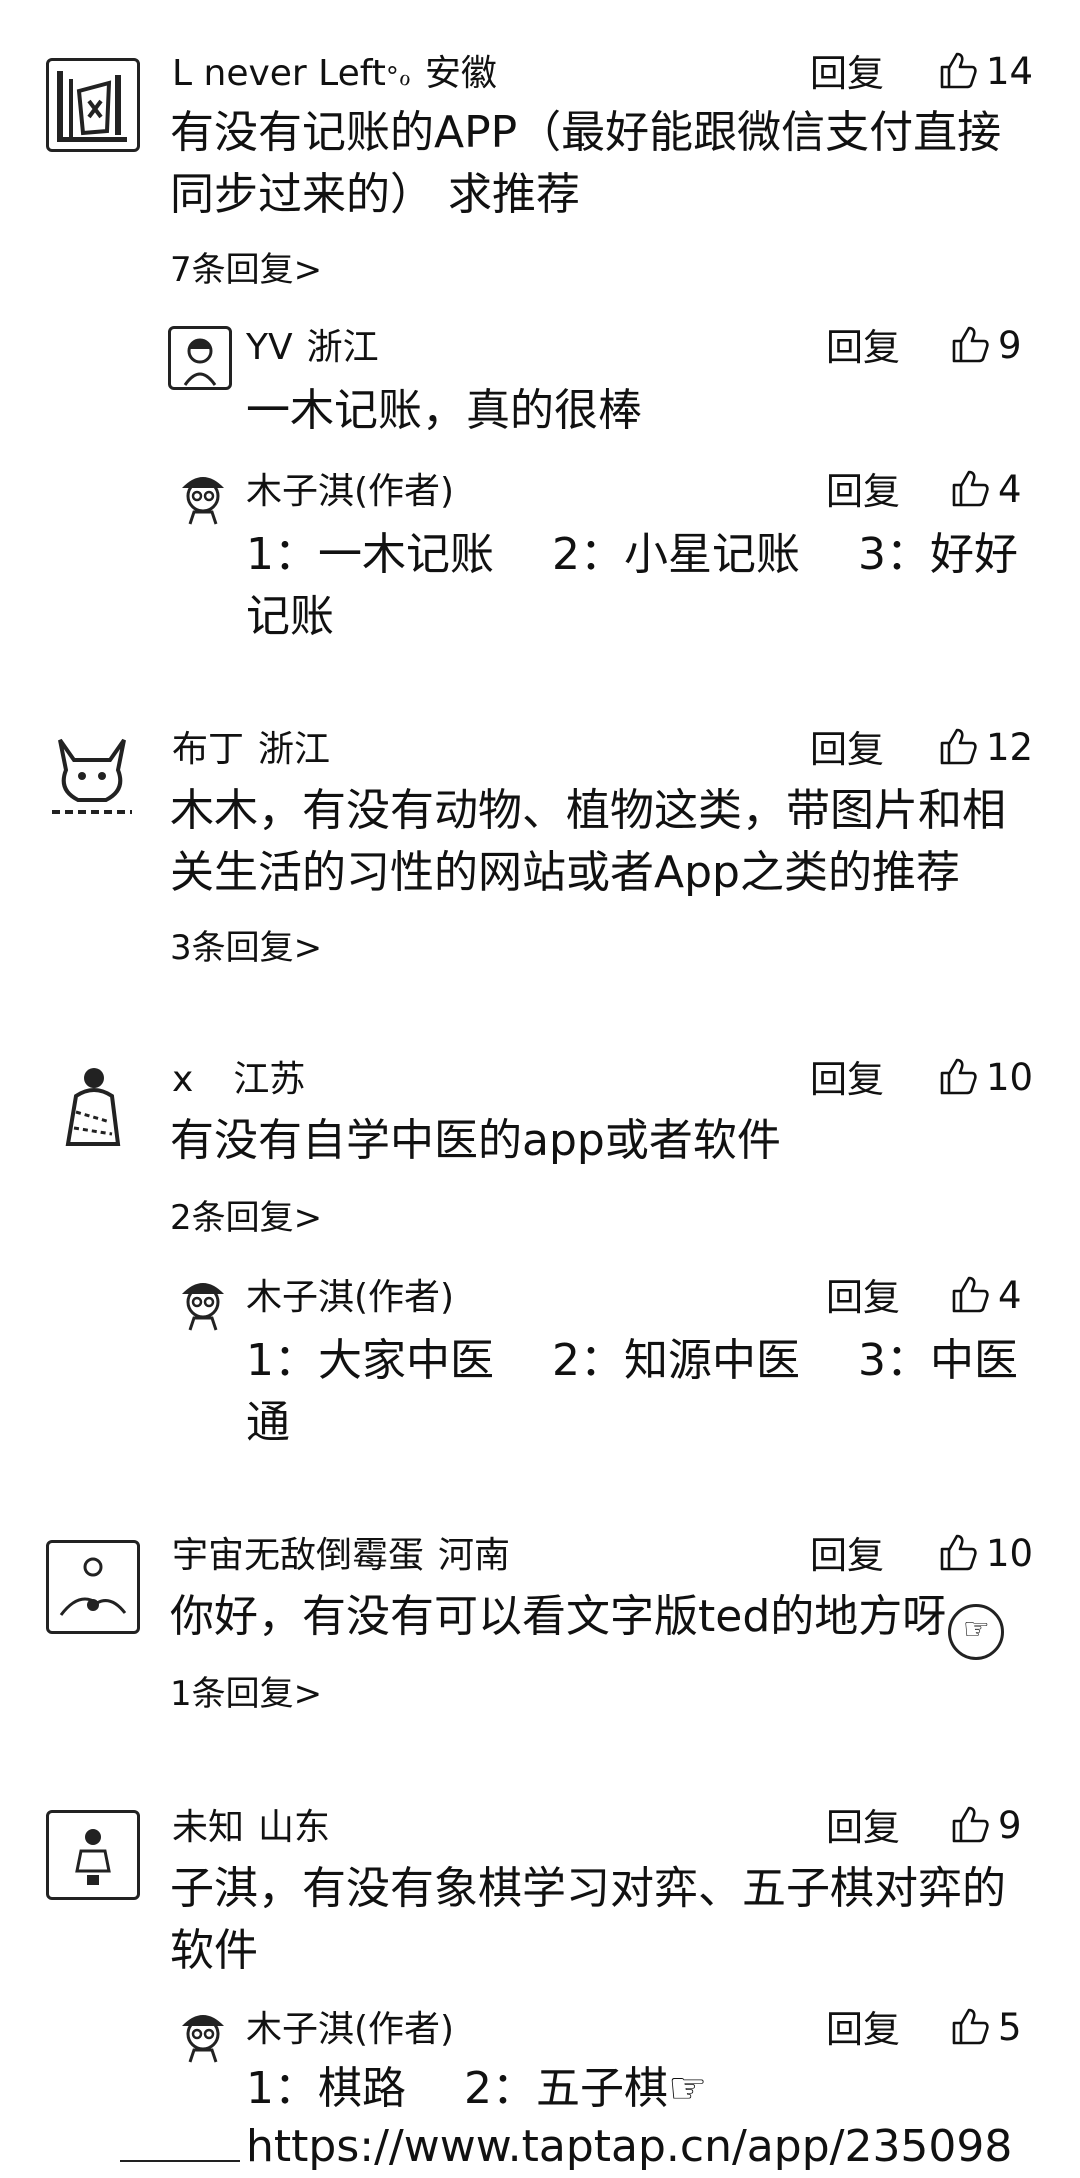  What do you see at coordinates (298, 1555) in the screenshot?
I see `username: 宇宙无敌倒霉蛋` at bounding box center [298, 1555].